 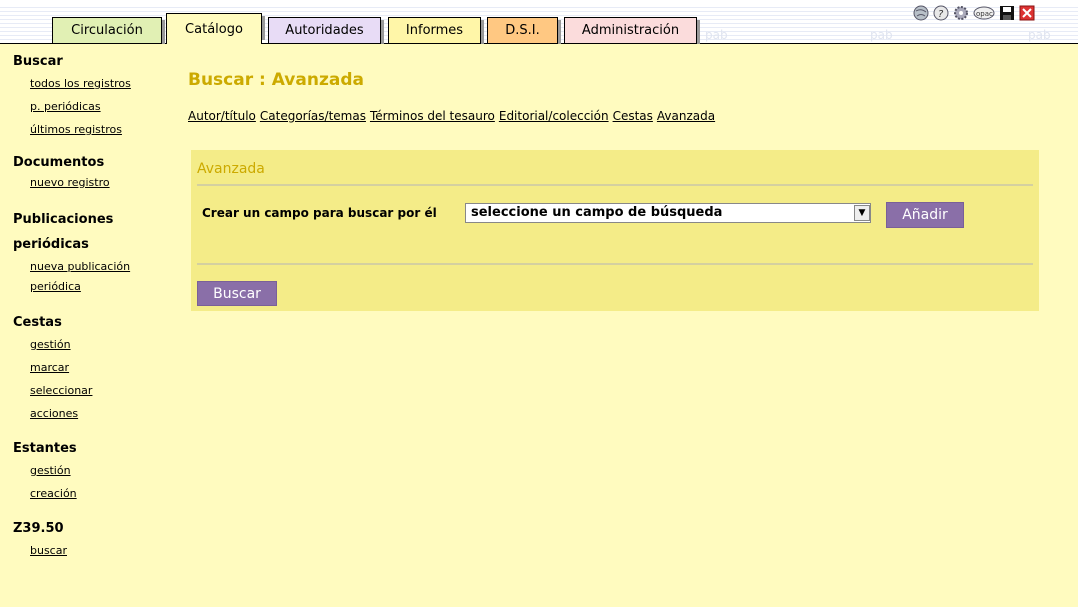 I want to click on field-label: Crear un campo para buscar por él, so click(x=319, y=213).